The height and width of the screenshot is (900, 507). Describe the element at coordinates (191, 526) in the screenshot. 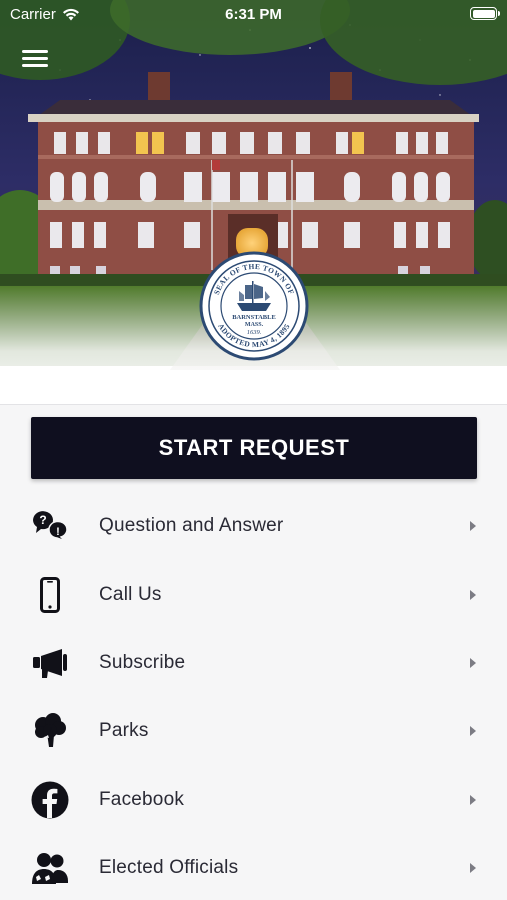

I see `menu-item-label: Question and Answer` at that location.